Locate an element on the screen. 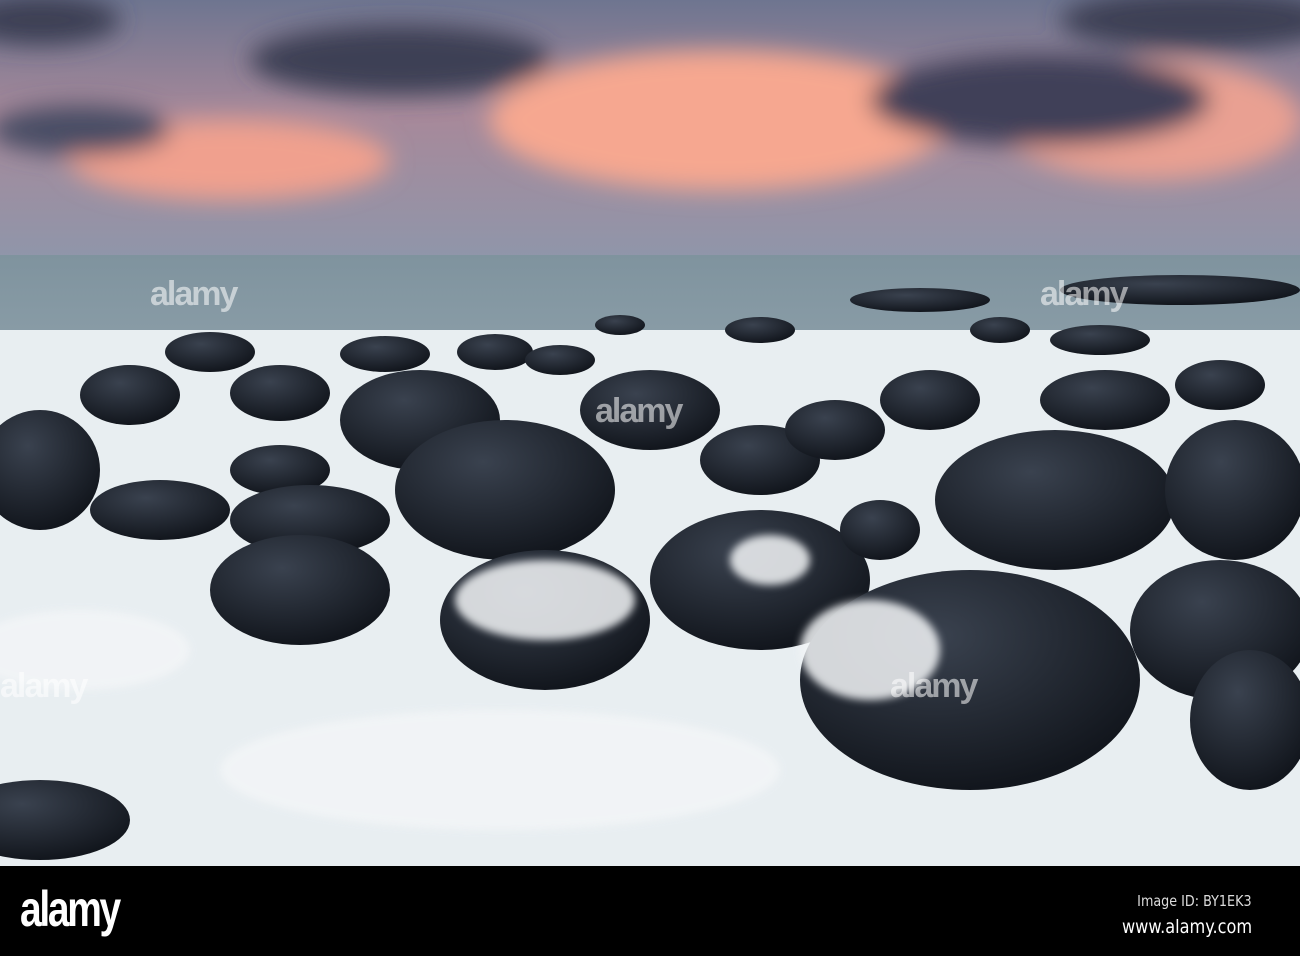 This screenshot has width=1300, height=956. footer-bar: alamy Image ID: BY1EK3 www.alamy.com is located at coordinates (650, 911).